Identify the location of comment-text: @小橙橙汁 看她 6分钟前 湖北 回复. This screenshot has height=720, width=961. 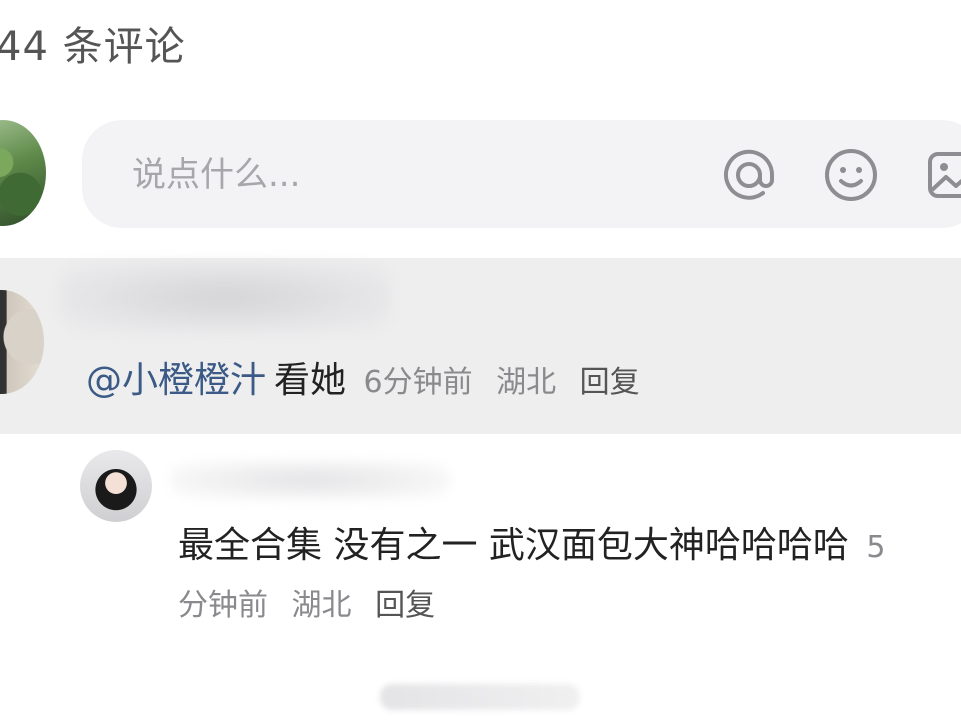
(363, 382).